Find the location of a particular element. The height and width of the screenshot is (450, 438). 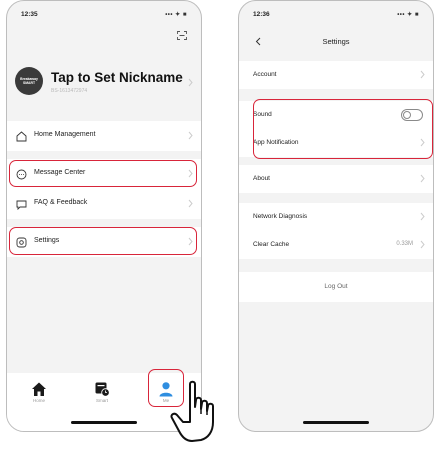

menu-item-label: FAQ & Feedback is located at coordinates (61, 202).